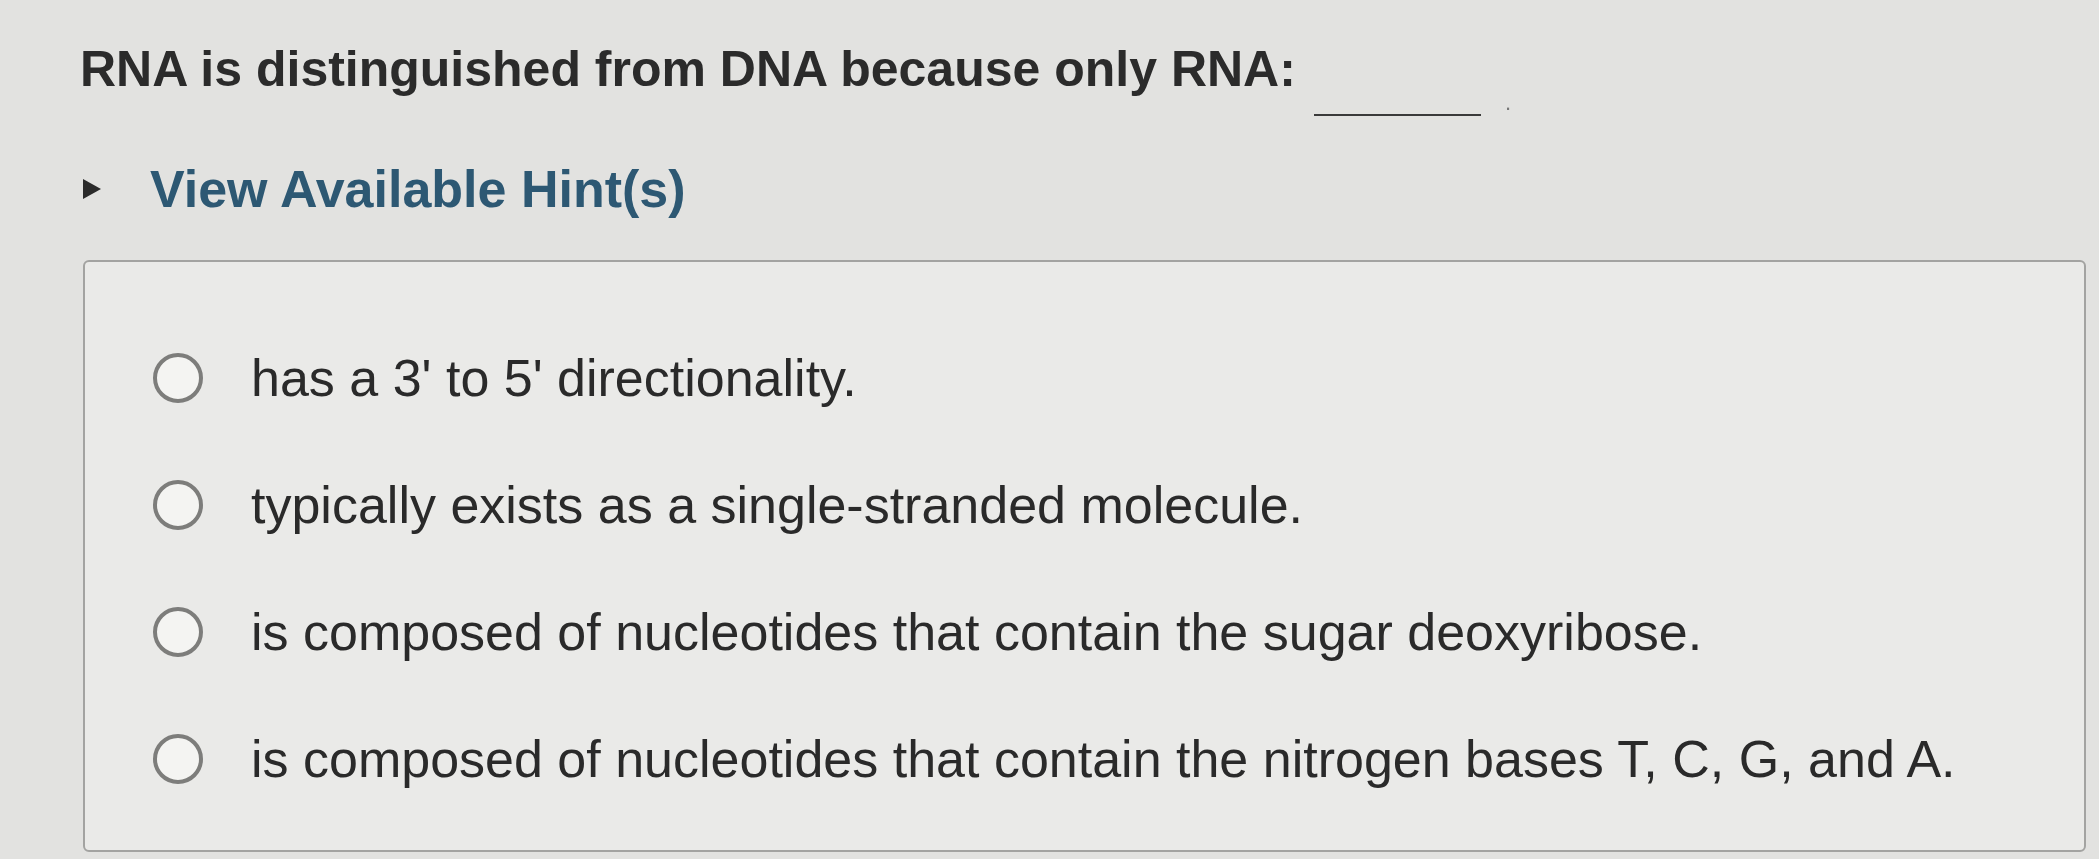  Describe the element at coordinates (91, 189) in the screenshot. I see `collapse-triangle-icon` at that location.